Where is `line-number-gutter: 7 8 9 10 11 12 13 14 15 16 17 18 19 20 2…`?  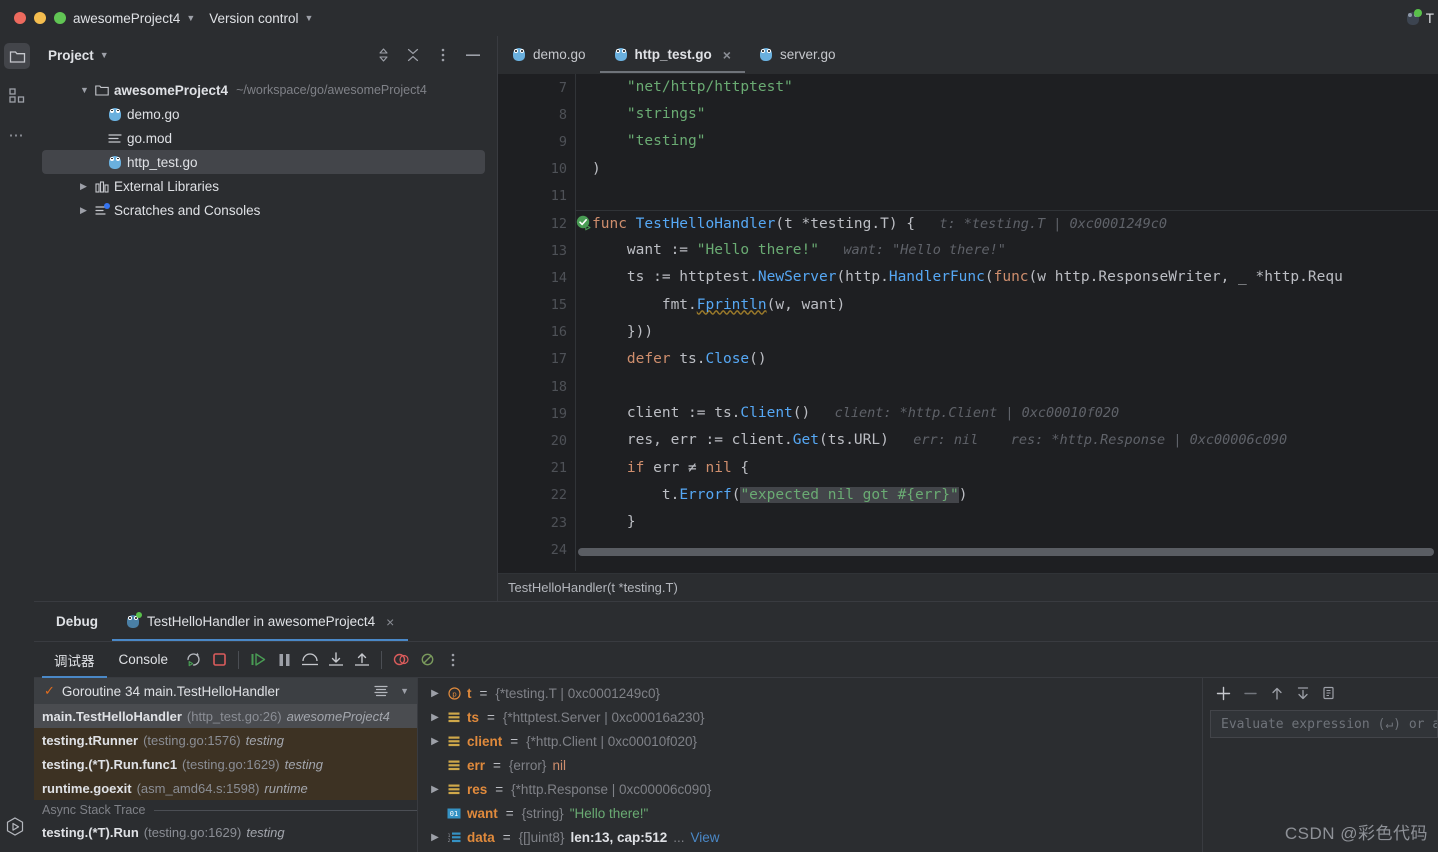 line-number-gutter: 7 8 9 10 11 12 13 14 15 16 17 18 19 20 2… is located at coordinates (544, 322).